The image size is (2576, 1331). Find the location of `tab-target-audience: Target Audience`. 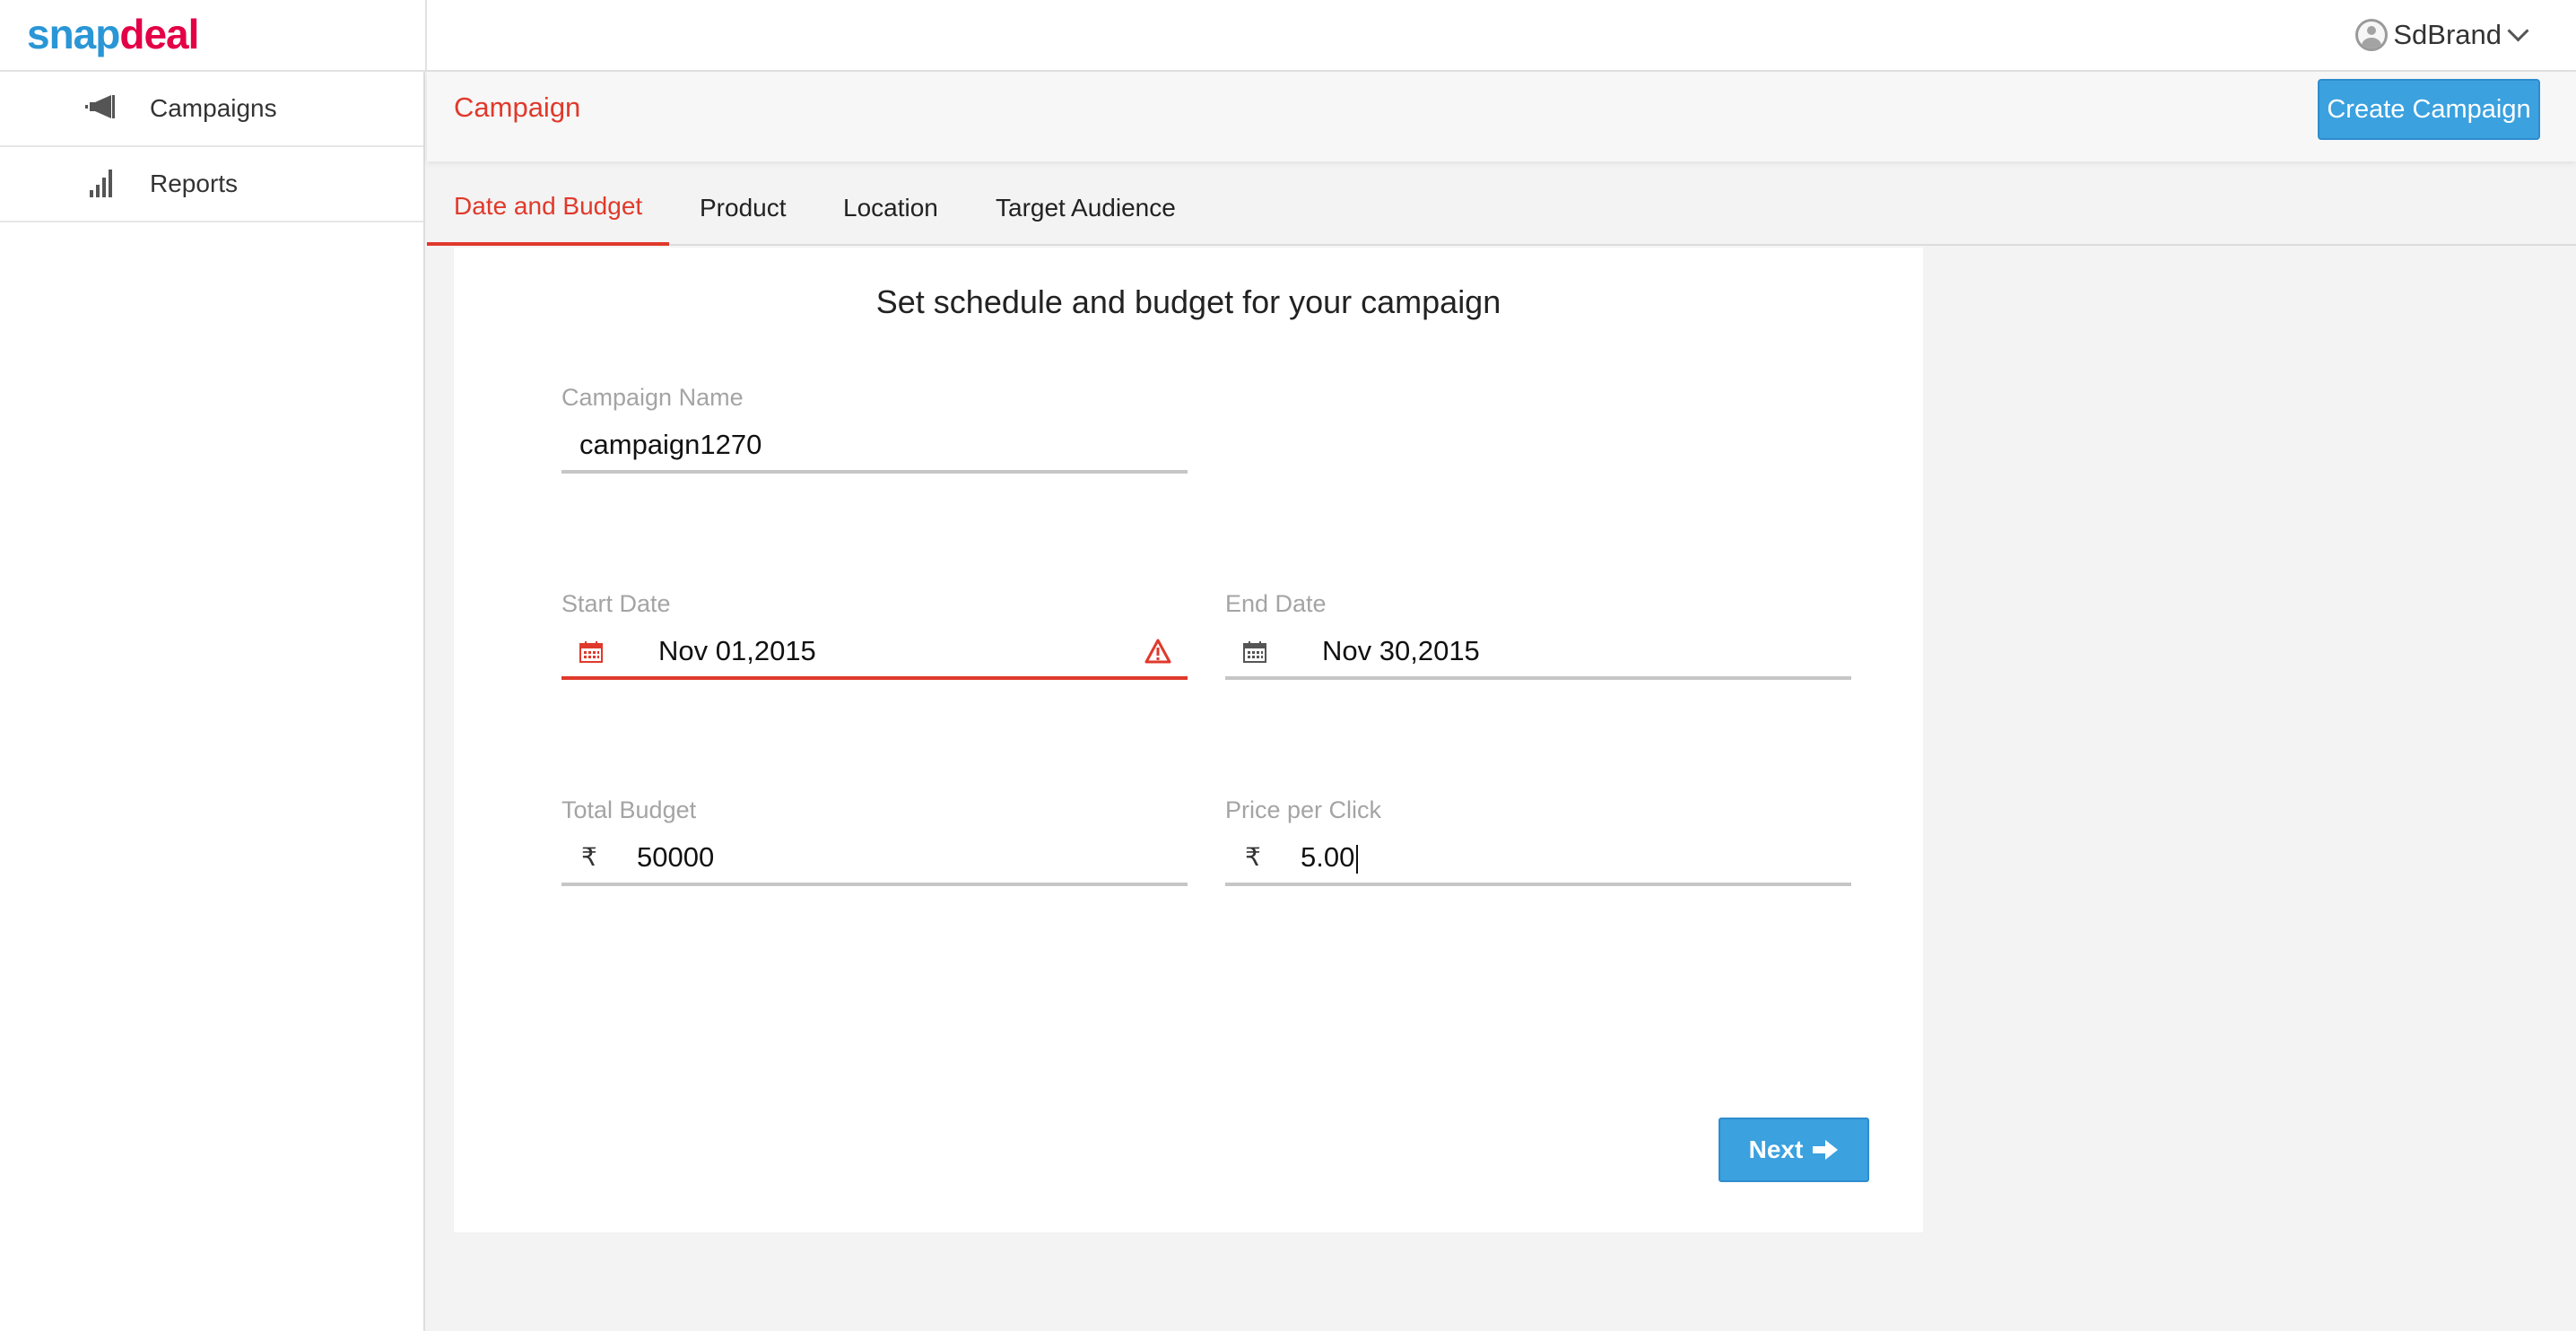

tab-target-audience: Target Audience is located at coordinates (1086, 208).